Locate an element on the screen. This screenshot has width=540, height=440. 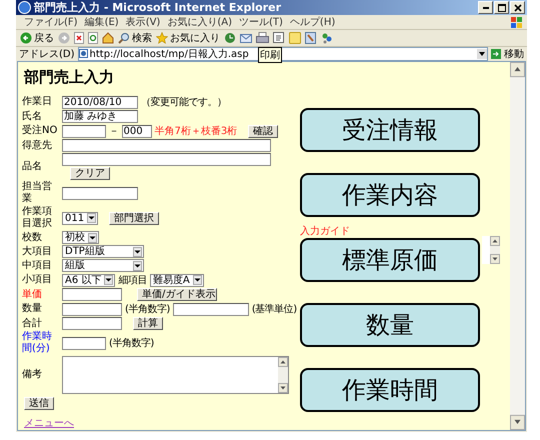
refresh-icon is located at coordinates (93, 38).